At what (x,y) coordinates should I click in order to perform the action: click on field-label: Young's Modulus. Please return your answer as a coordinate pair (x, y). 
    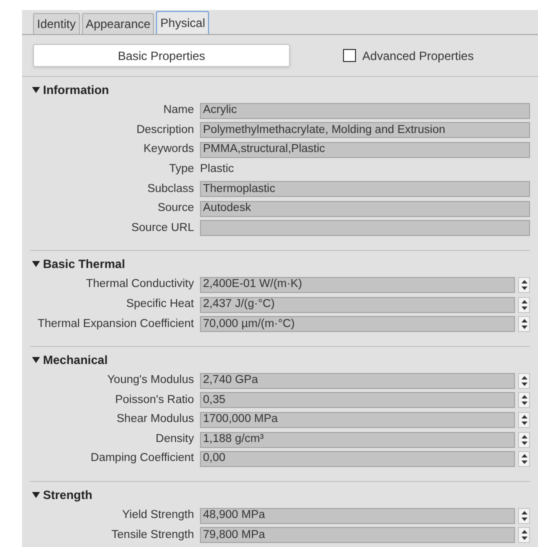
    Looking at the image, I should click on (150, 380).